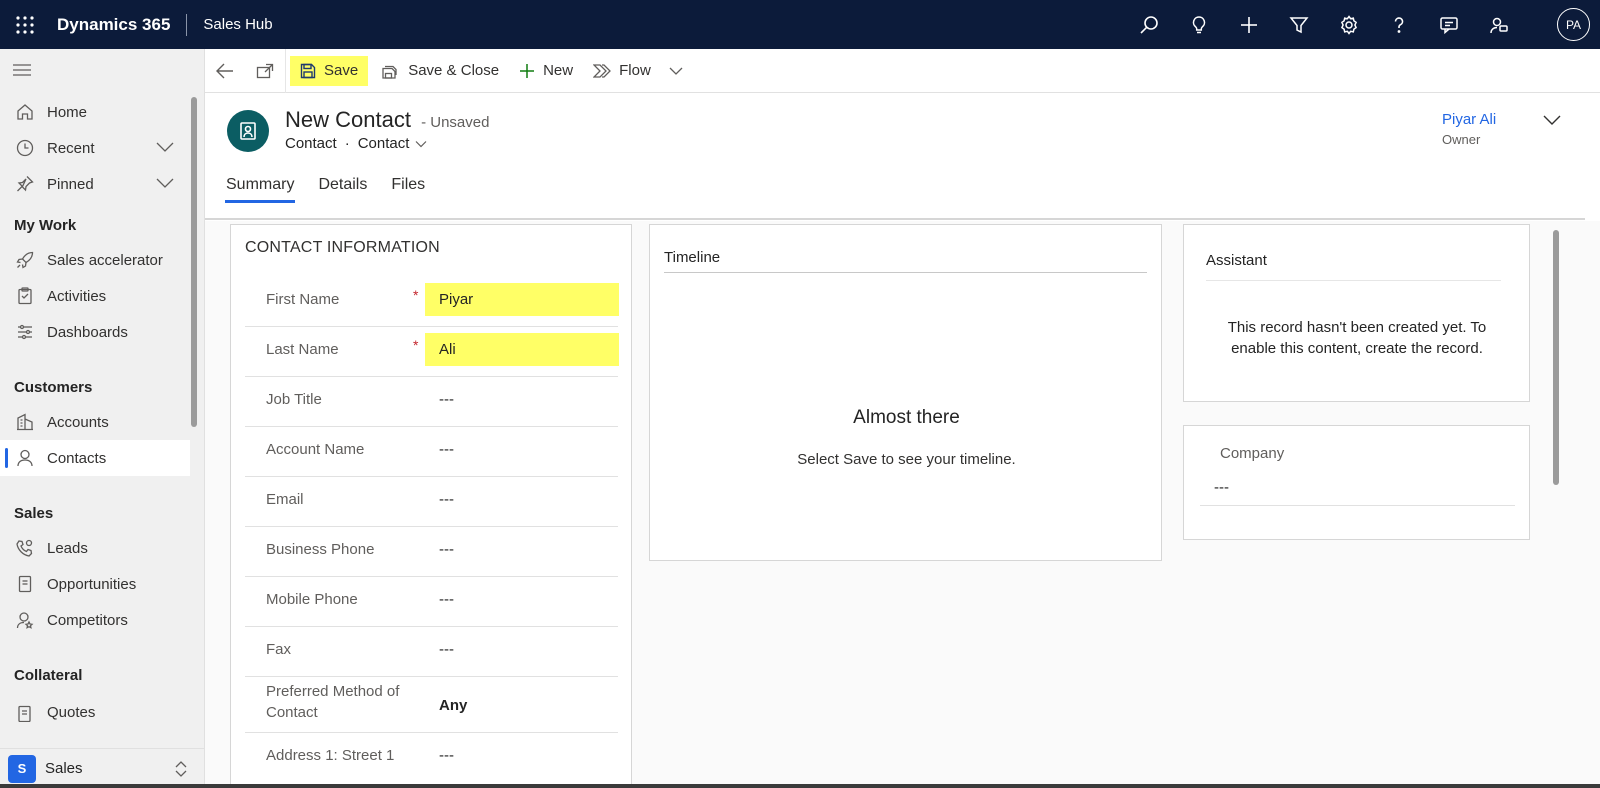  Describe the element at coordinates (522, 549) in the screenshot. I see `business-phone-input: ---` at that location.